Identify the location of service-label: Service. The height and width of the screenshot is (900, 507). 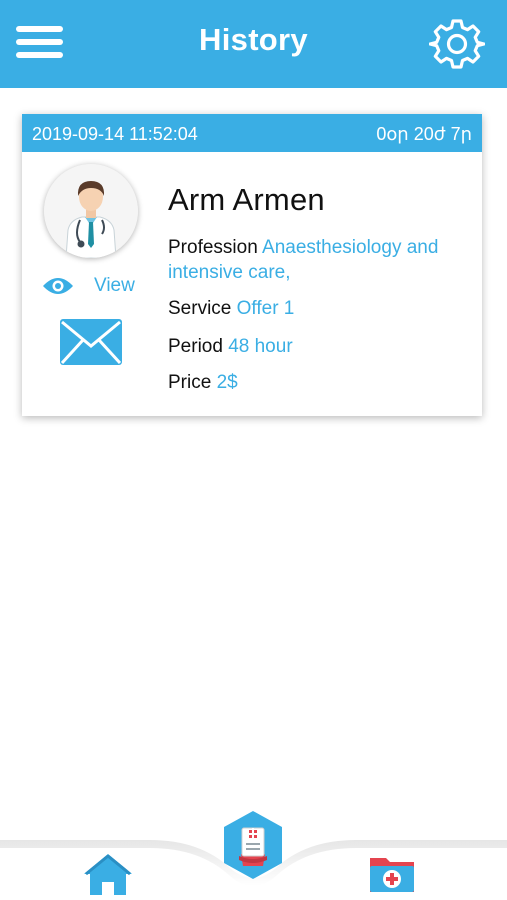
(200, 308).